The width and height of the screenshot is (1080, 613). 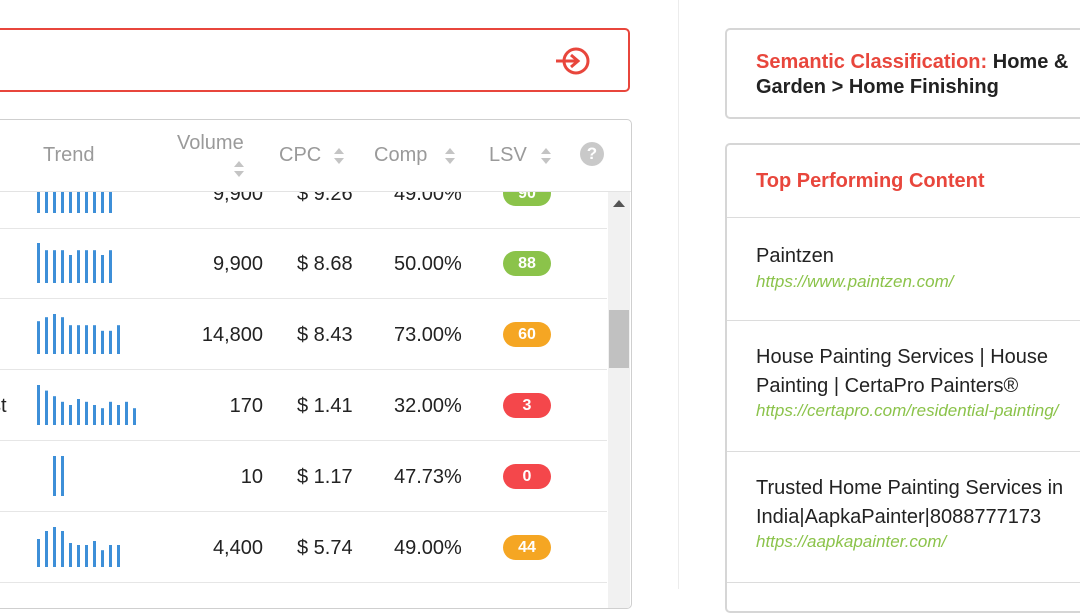 What do you see at coordinates (527, 263) in the screenshot?
I see `lsv-badge: 88` at bounding box center [527, 263].